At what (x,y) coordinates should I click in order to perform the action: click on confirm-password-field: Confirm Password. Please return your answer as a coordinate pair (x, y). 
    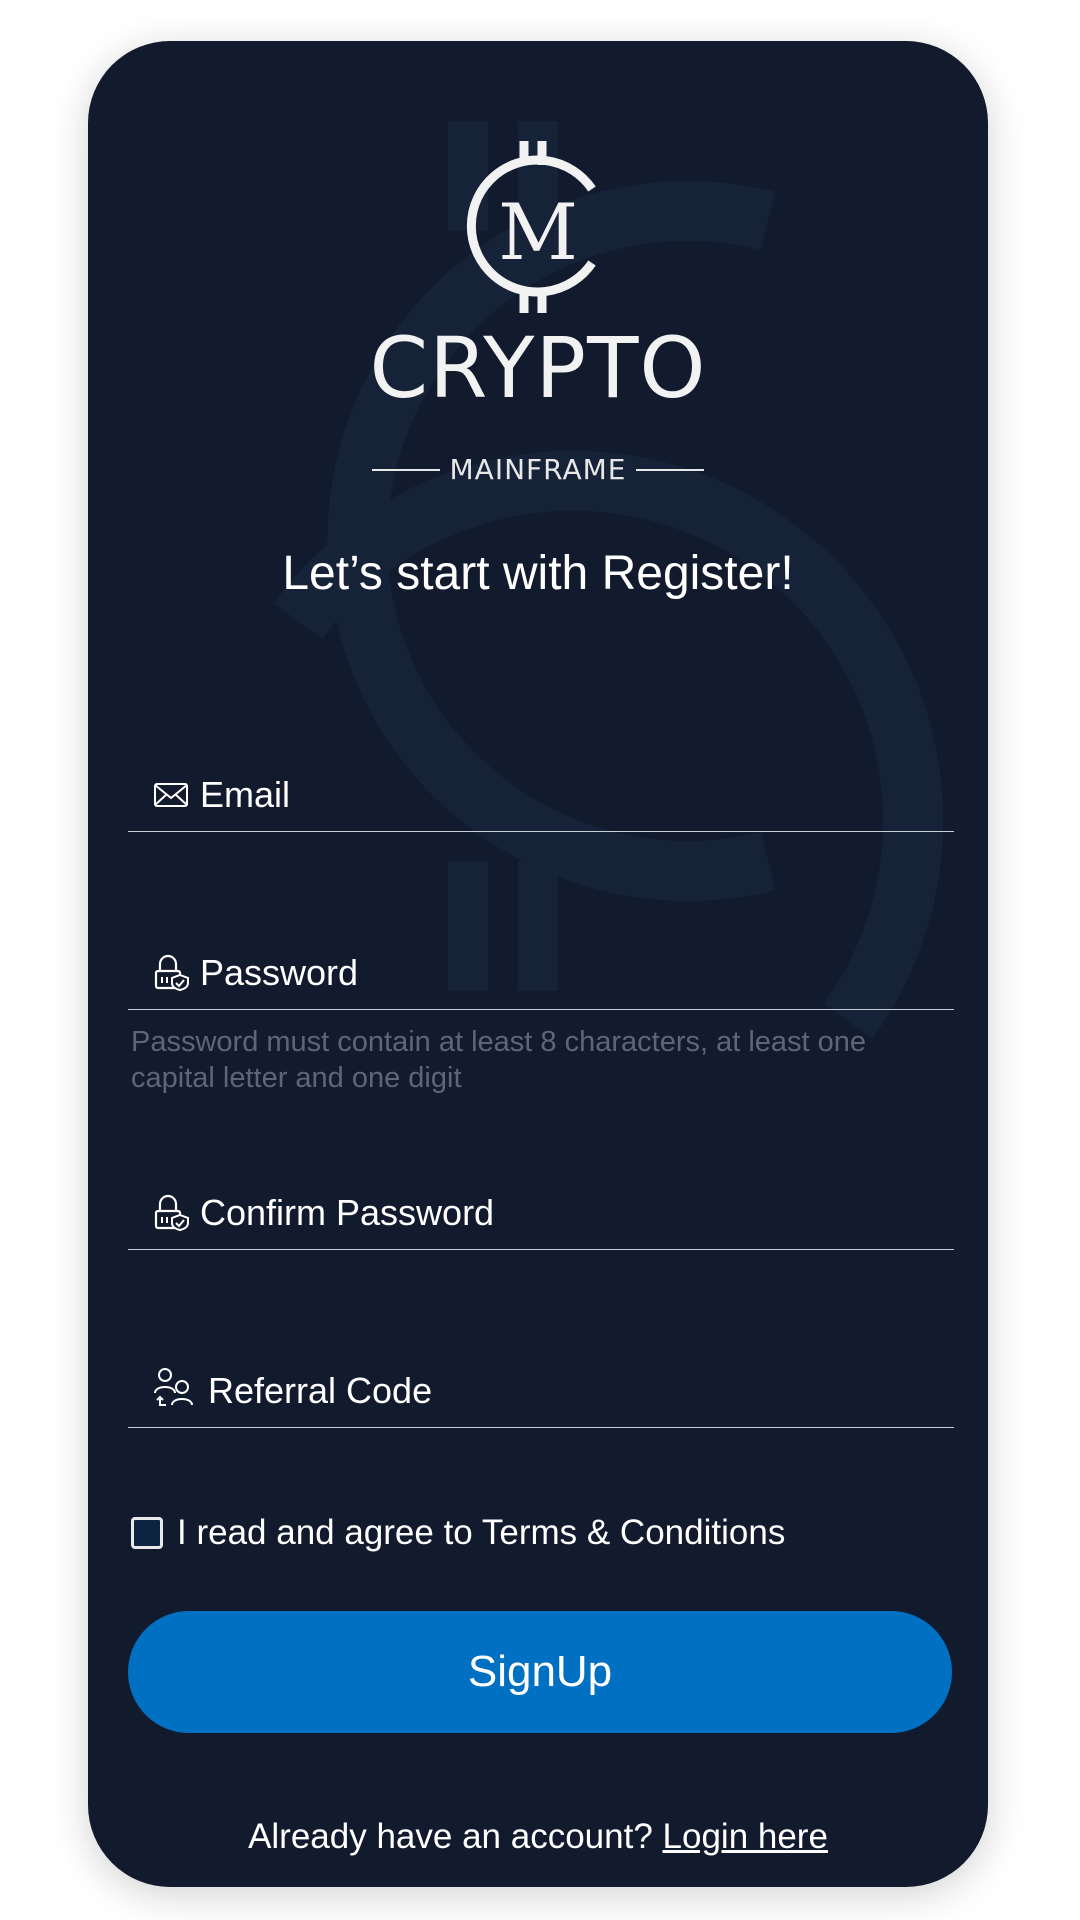
    Looking at the image, I should click on (541, 1213).